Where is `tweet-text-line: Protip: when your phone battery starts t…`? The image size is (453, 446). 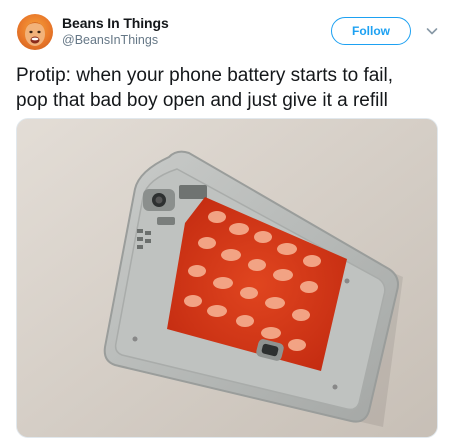
tweet-text-line: Protip: when your phone battery starts t… is located at coordinates (205, 75).